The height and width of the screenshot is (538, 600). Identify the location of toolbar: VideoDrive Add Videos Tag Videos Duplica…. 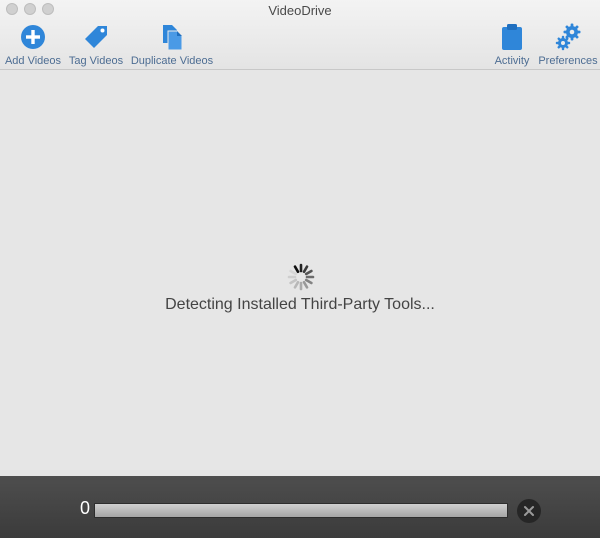
(300, 35).